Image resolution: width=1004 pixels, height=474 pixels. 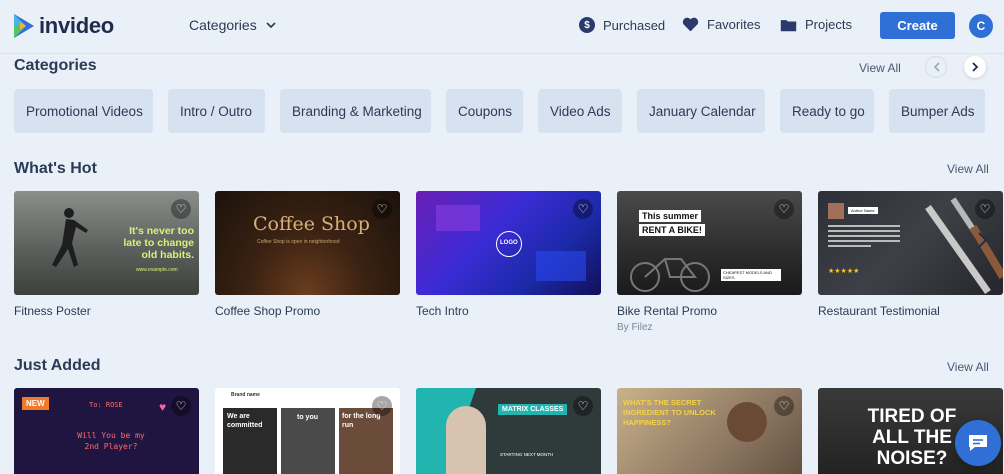 What do you see at coordinates (223, 25) in the screenshot?
I see `categories-dropdown-label: Categories` at bounding box center [223, 25].